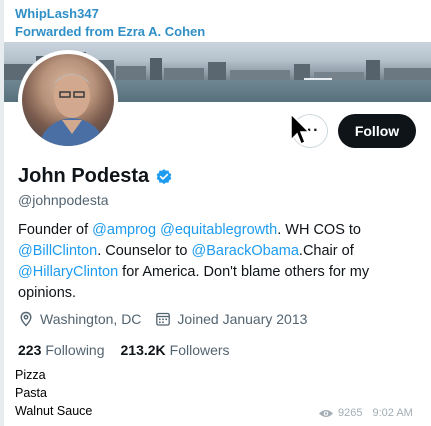  I want to click on caption-line: Pizza, so click(30, 375).